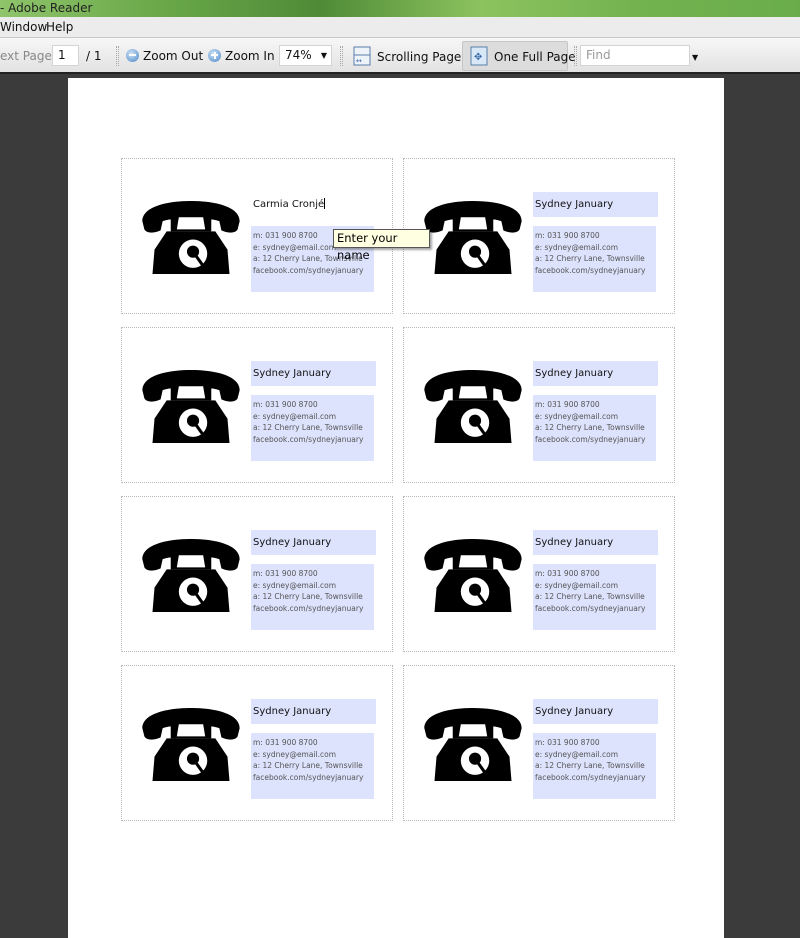 The width and height of the screenshot is (800, 938). I want to click on zoom-out-icon, so click(132, 55).